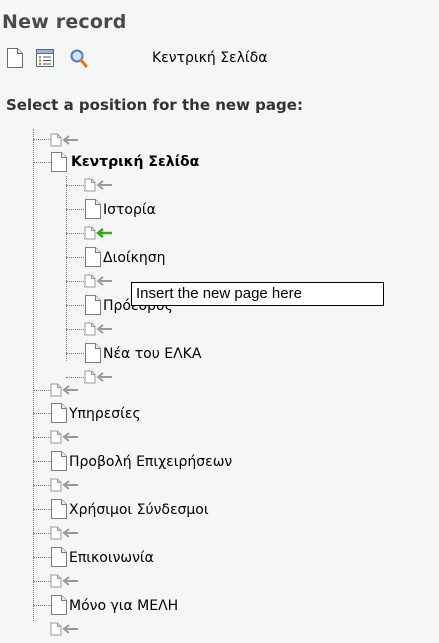  I want to click on tree-item: Προβολή Επιχειρήσεων, so click(150, 462).